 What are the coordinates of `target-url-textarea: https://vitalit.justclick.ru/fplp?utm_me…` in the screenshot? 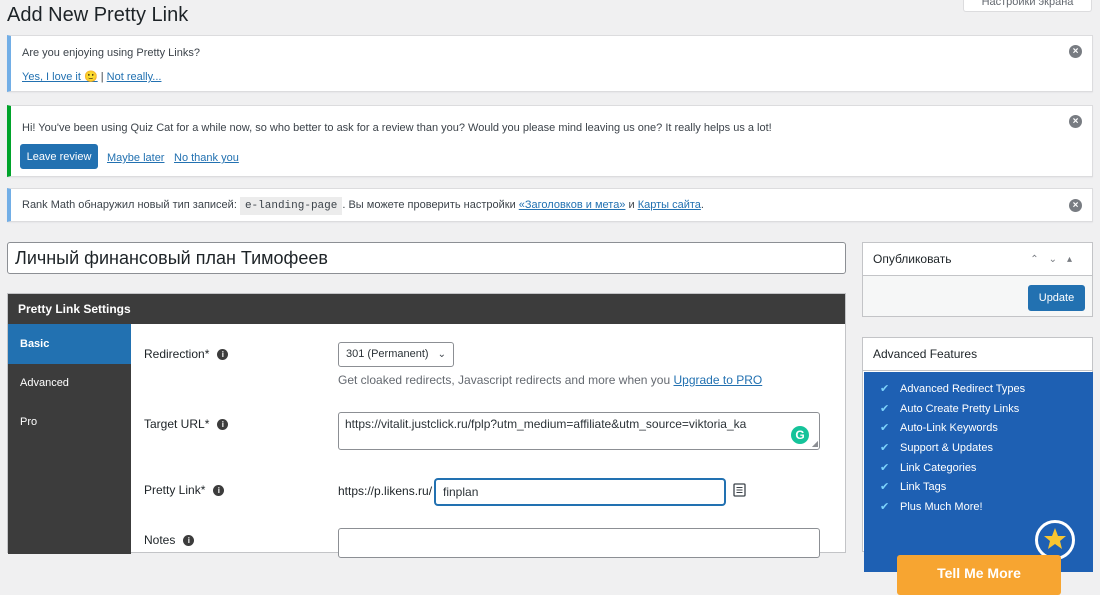 It's located at (579, 431).